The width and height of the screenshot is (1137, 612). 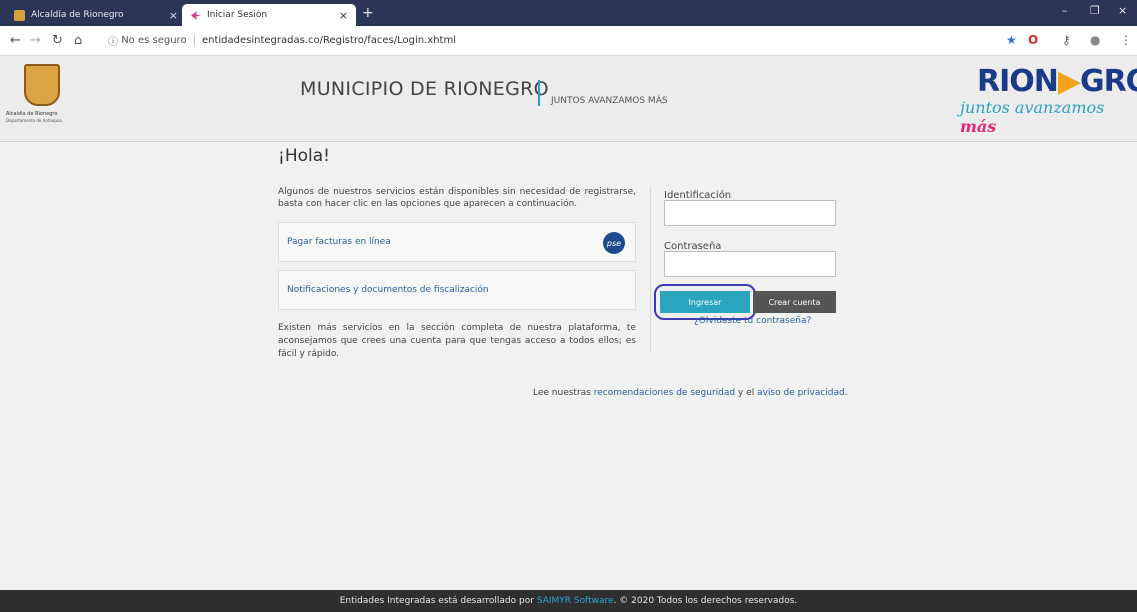 I want to click on forgot-password-link: ¿Olvidaste tu contraseña?, so click(x=752, y=321).